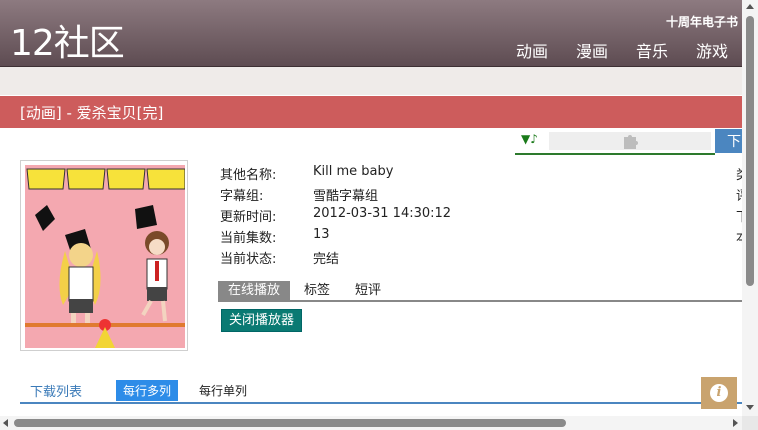  I want to click on detail-tabs: 在线播放 标签 短评, so click(480, 291).